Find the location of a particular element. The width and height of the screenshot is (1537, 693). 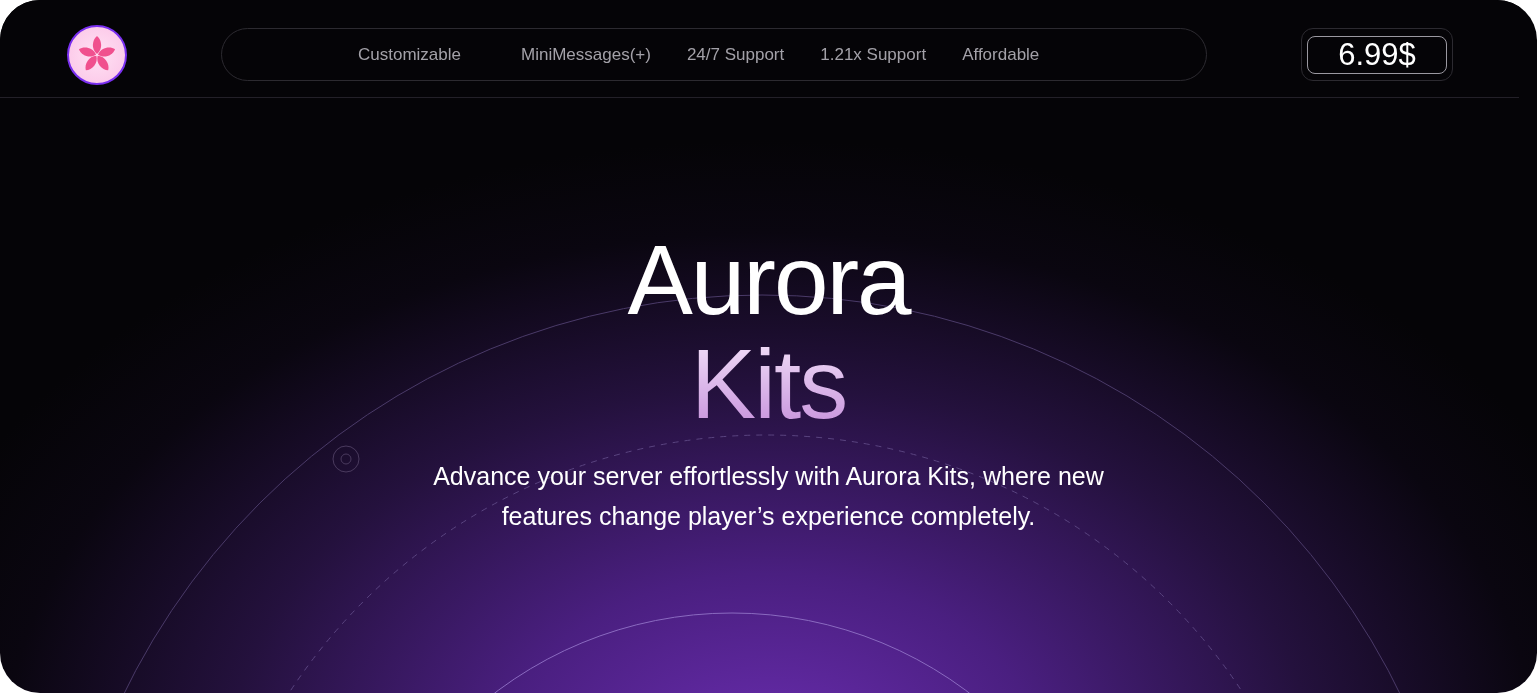

nav-link: 1.21x Support is located at coordinates (873, 54).